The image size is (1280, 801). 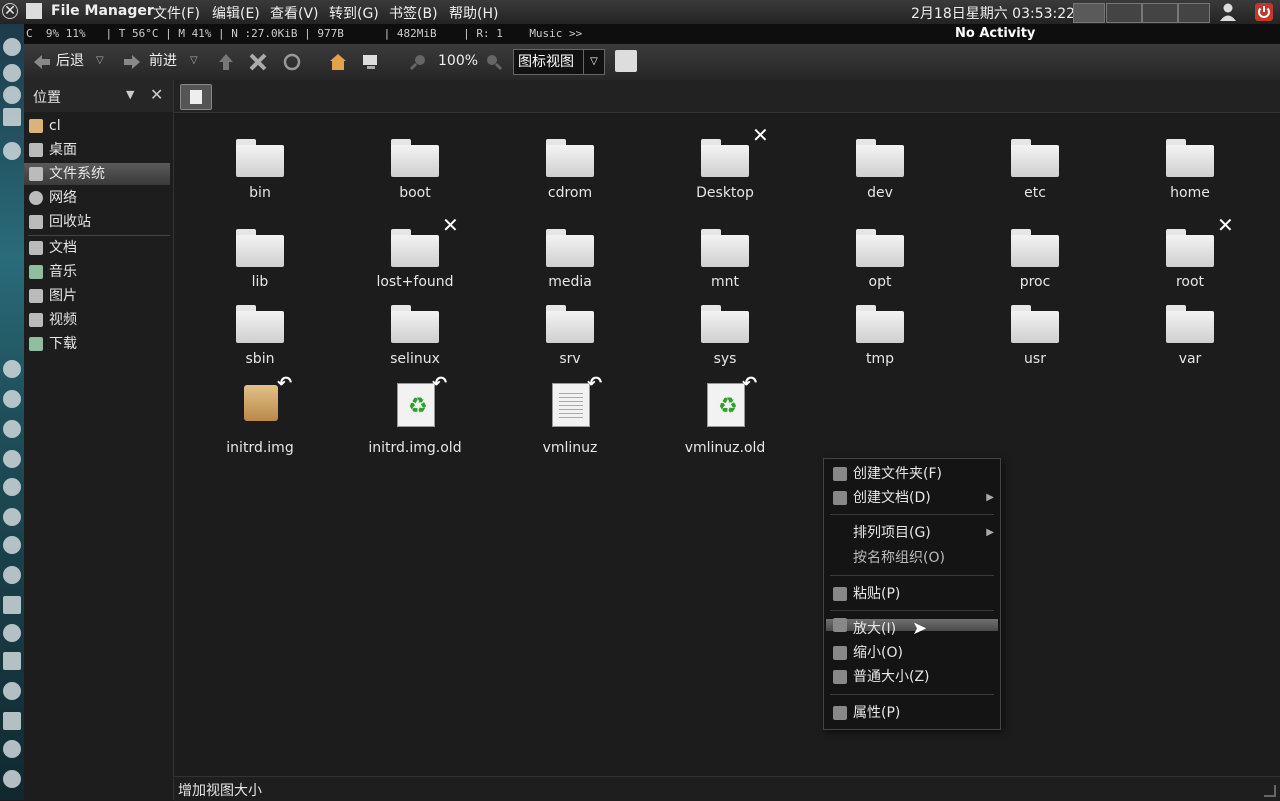 I want to click on file-item: ♻ ↶ vmlinuz.old, so click(x=725, y=418).